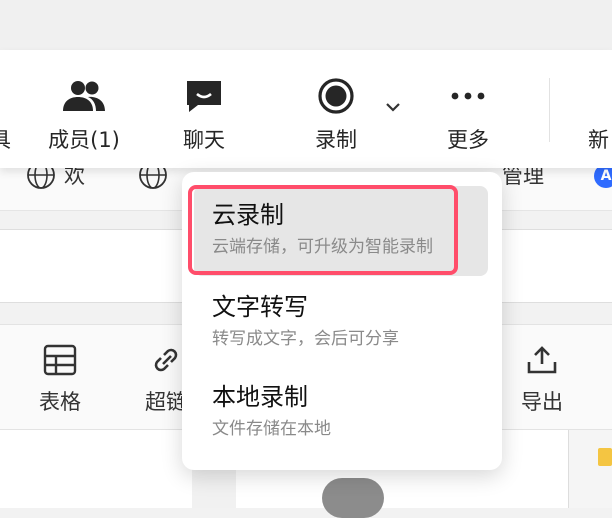 This screenshot has width=612, height=518. Describe the element at coordinates (306, 25) in the screenshot. I see `window-top-strip` at that location.